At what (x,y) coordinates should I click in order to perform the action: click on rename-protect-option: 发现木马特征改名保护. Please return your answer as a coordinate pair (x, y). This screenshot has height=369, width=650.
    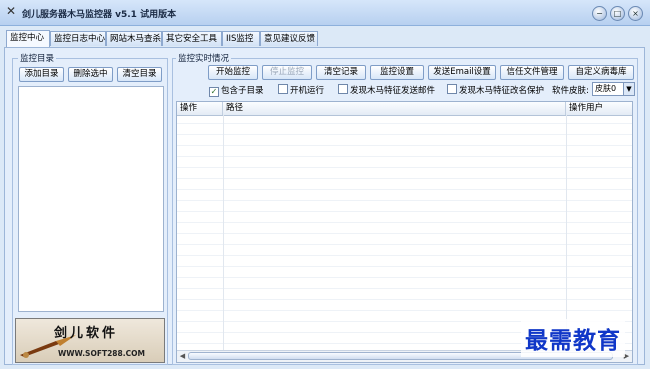
    Looking at the image, I should click on (495, 90).